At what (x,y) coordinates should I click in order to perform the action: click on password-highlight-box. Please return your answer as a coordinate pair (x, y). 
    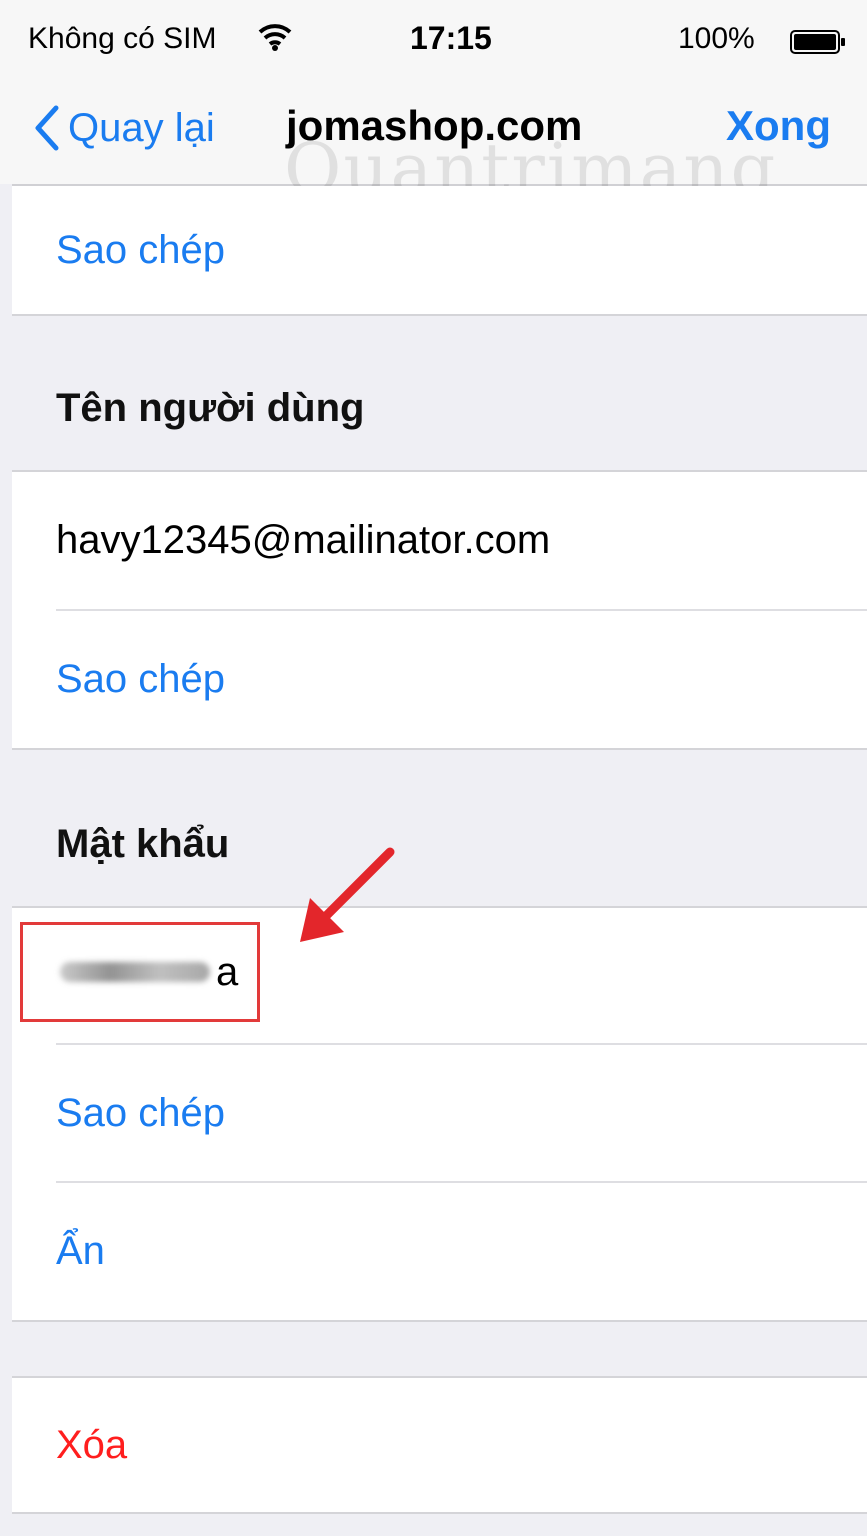
    Looking at the image, I should click on (140, 972).